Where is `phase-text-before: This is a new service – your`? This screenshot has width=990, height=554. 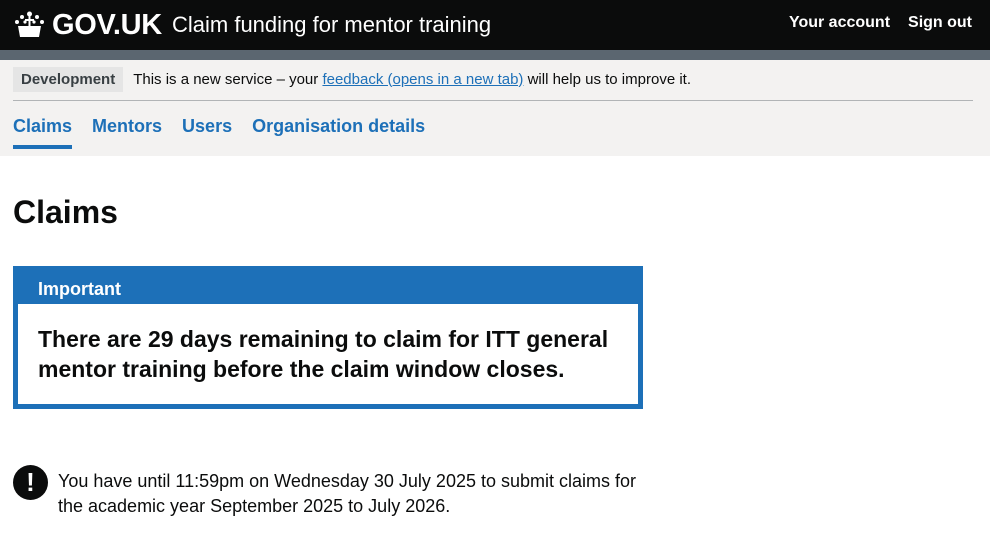 phase-text-before: This is a new service – your is located at coordinates (226, 79).